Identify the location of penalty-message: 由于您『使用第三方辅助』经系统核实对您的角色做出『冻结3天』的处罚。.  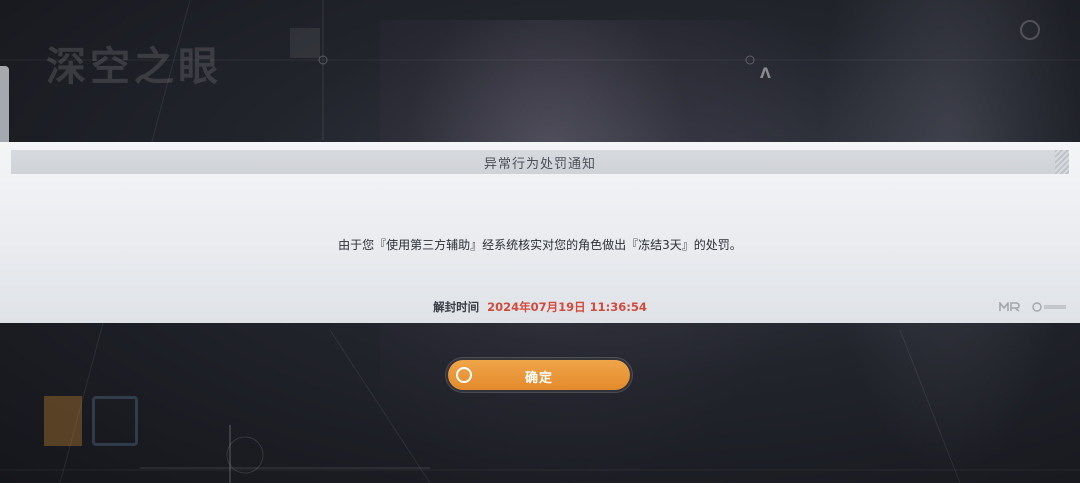
(540, 245).